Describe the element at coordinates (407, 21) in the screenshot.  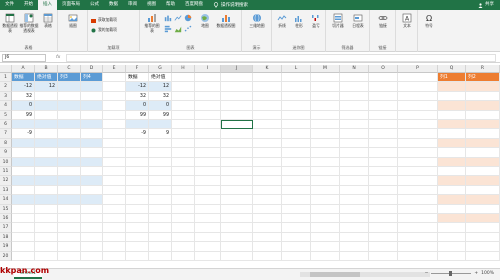
I see `text-button: A 文本` at that location.